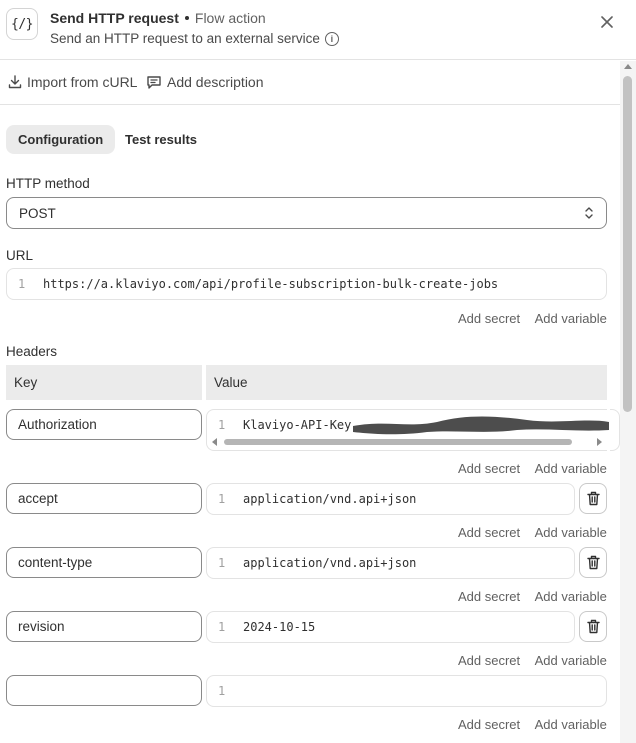 The height and width of the screenshot is (743, 636). What do you see at coordinates (104, 626) in the screenshot?
I see `header-key-input: revision` at bounding box center [104, 626].